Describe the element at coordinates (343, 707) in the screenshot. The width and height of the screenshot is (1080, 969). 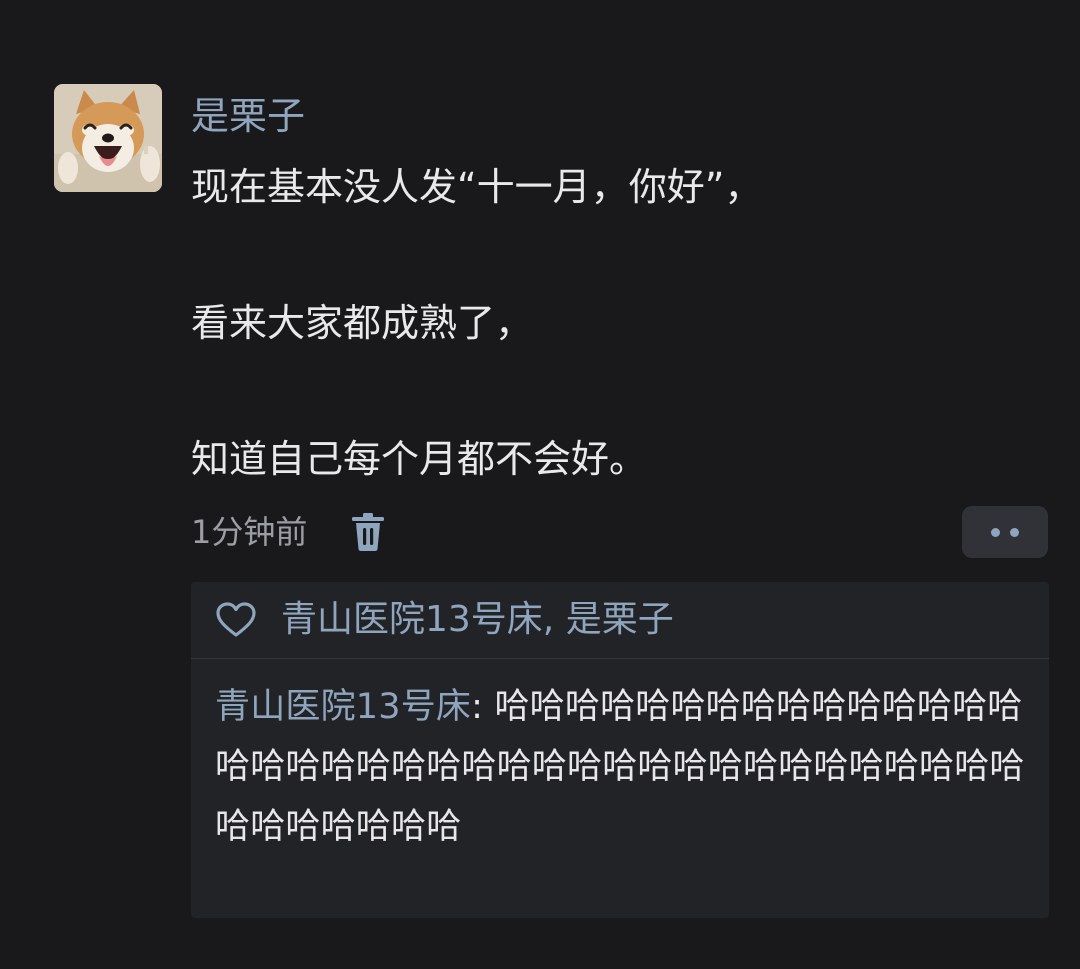
I see `comment-author: 青山医院13号床` at that location.